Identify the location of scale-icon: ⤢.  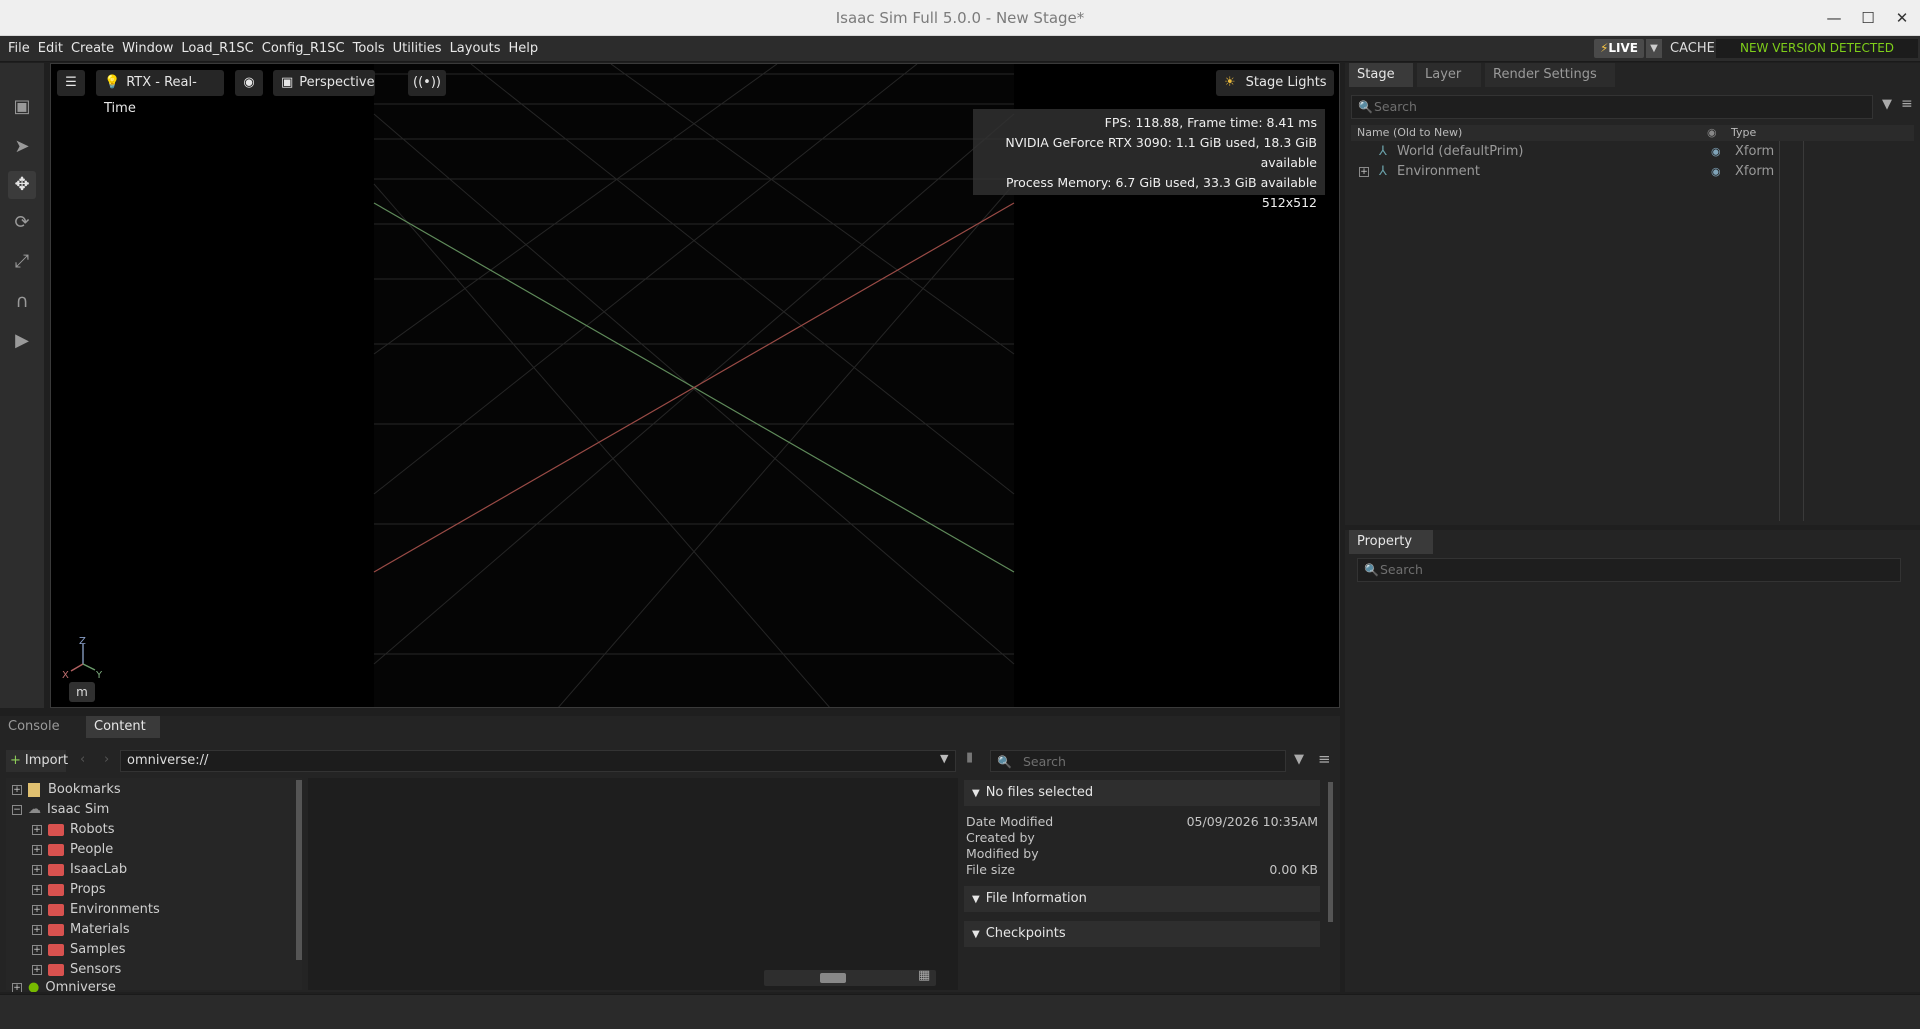
(22, 262).